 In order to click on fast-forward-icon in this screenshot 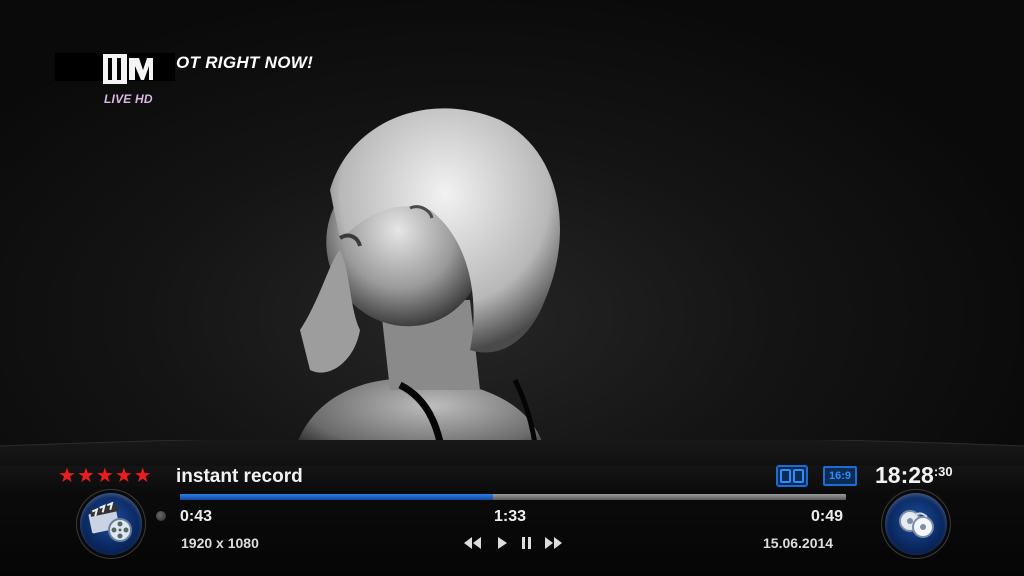, I will do `click(553, 543)`.